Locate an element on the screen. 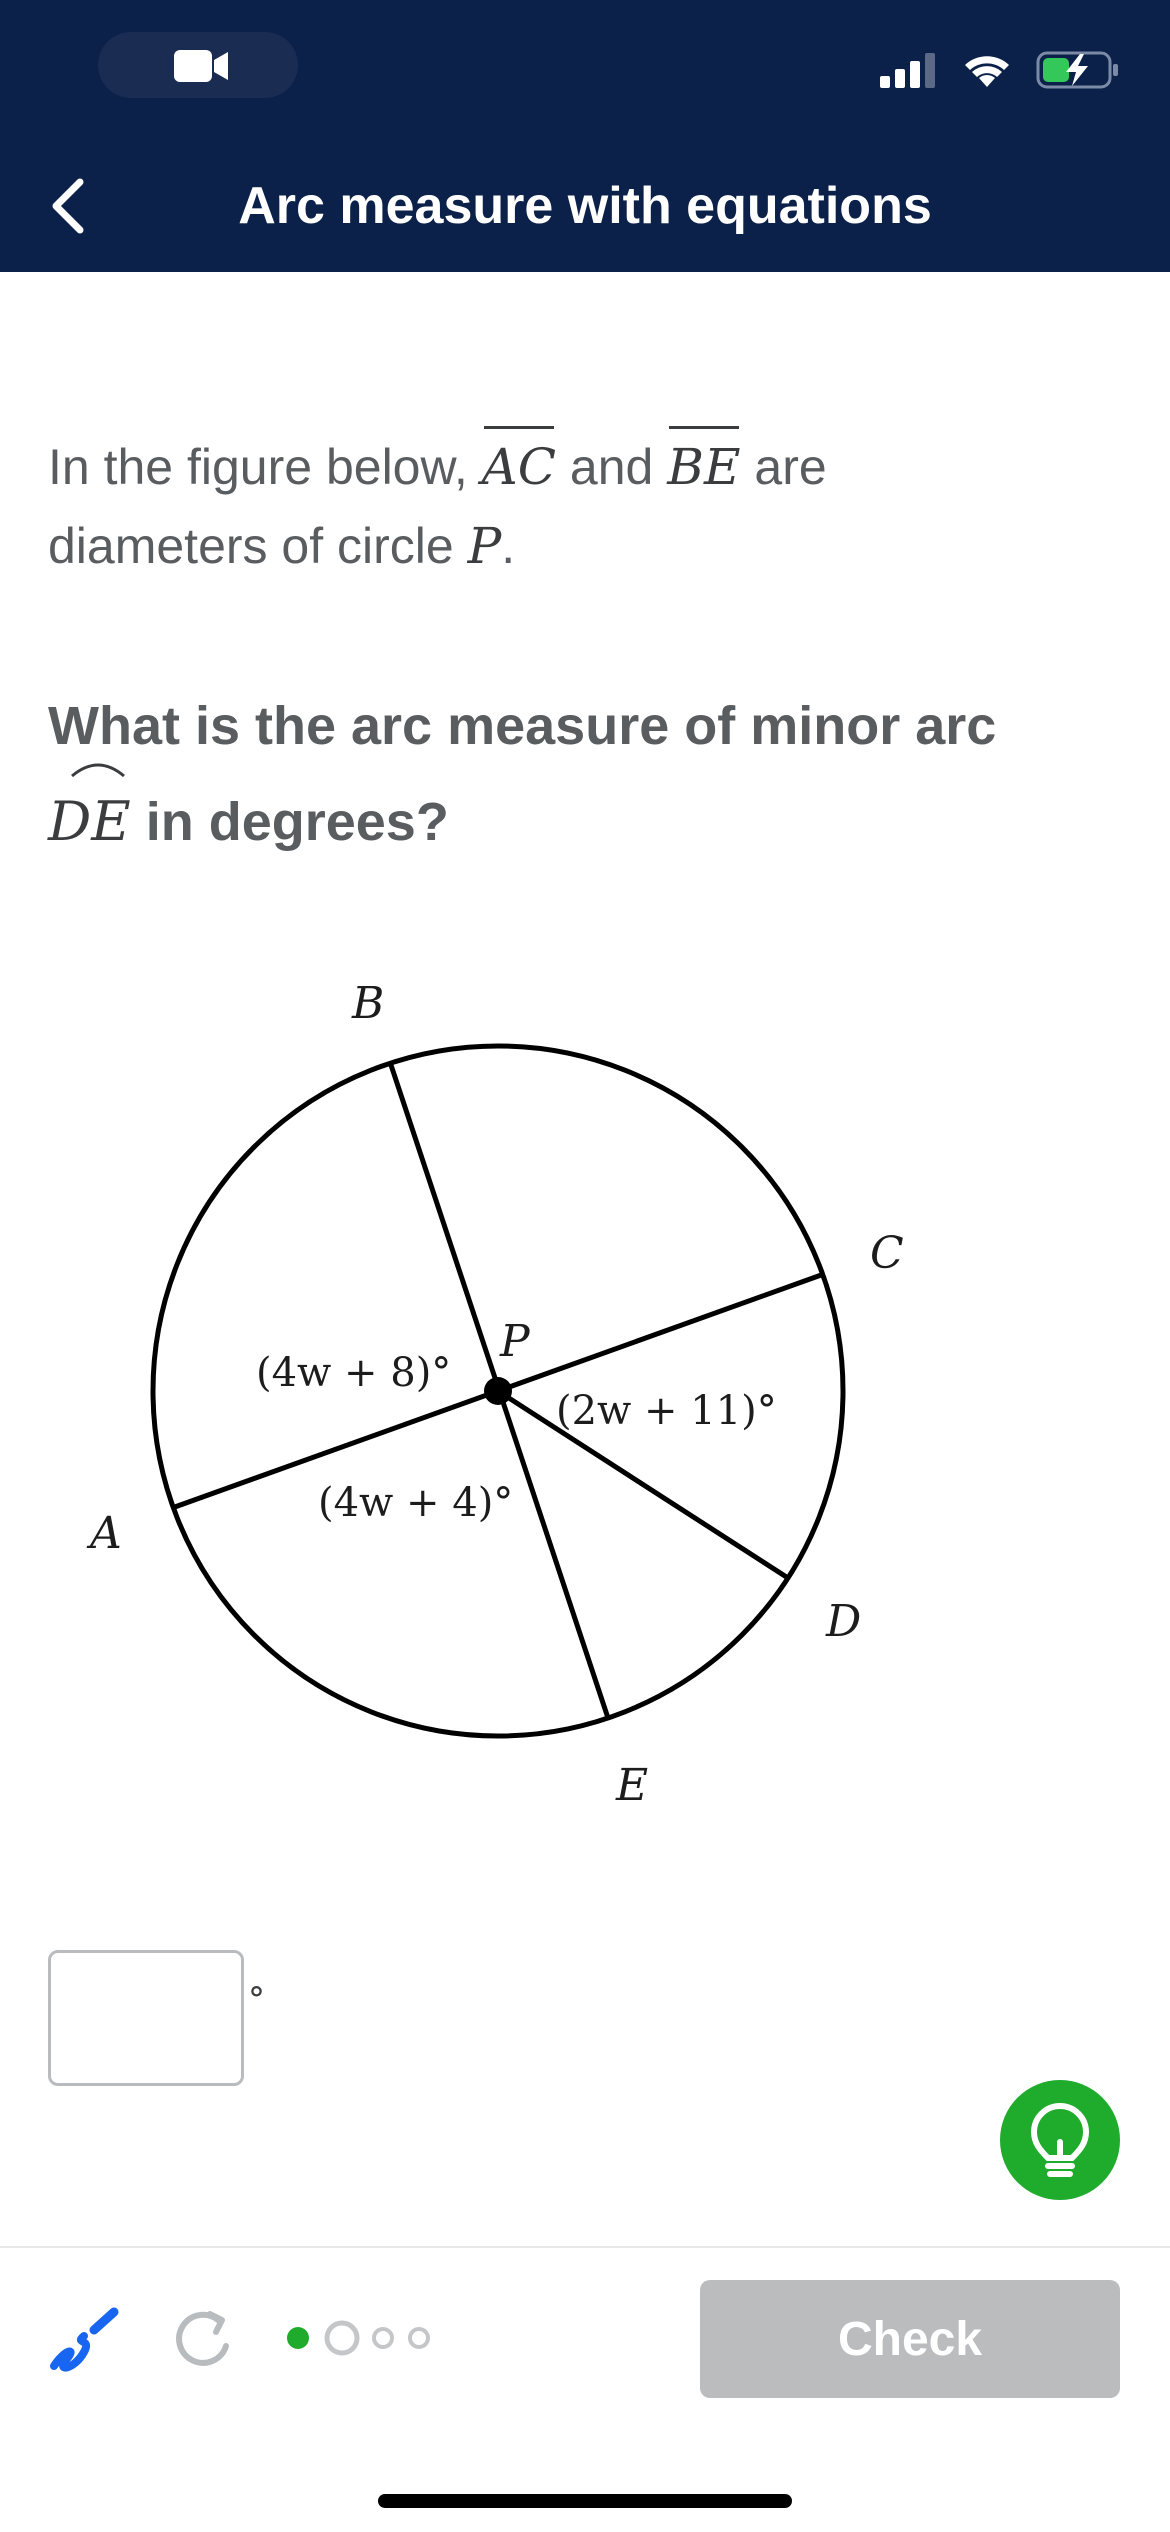  arc-name: DE is located at coordinates (89, 821).